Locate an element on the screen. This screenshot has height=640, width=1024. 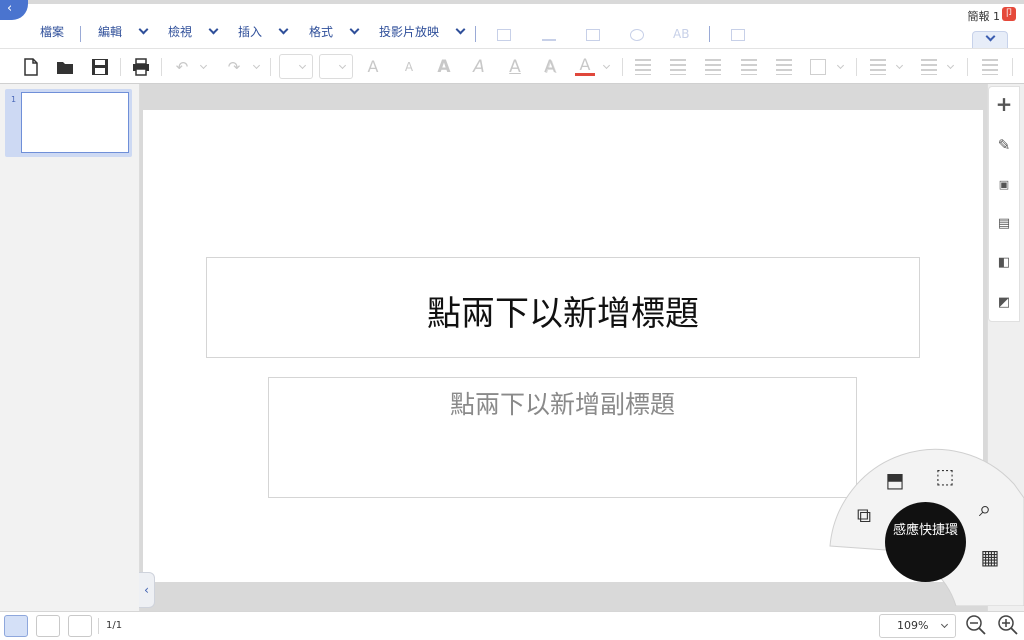
format-shape-icon: ✎ is located at coordinates (1004, 145).